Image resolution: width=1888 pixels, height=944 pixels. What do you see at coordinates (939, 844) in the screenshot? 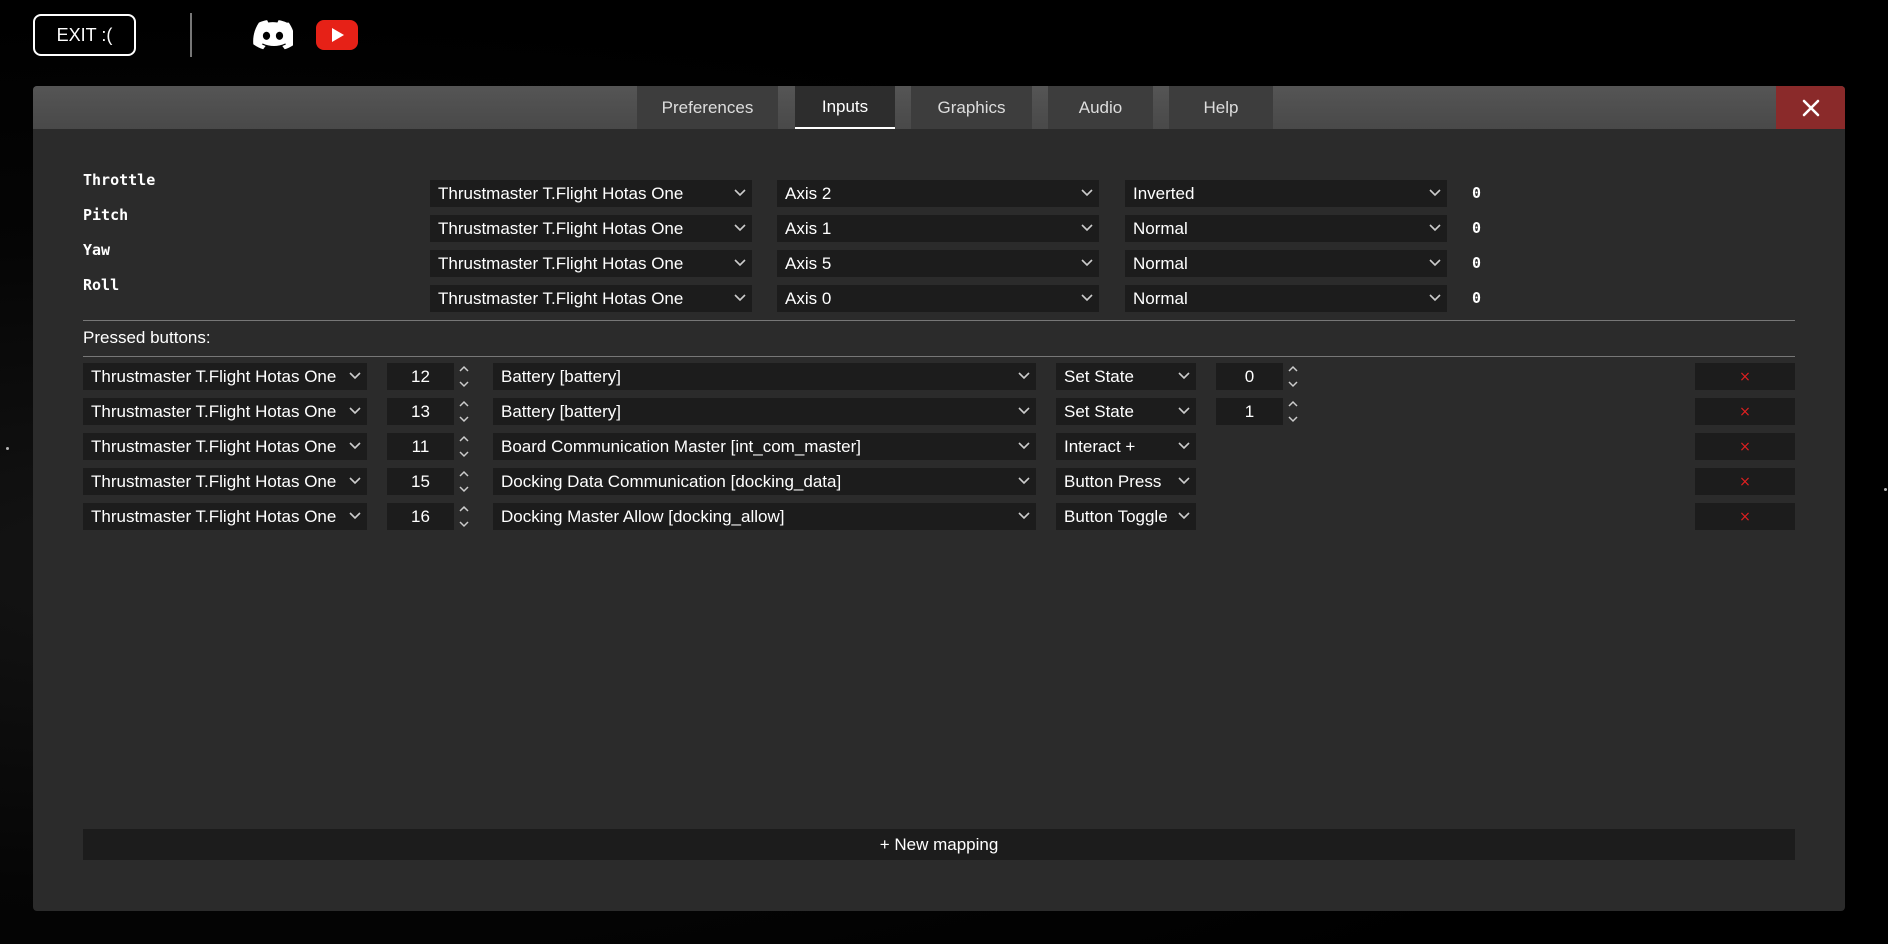
I see `new-mapping-button: + New mapping` at bounding box center [939, 844].